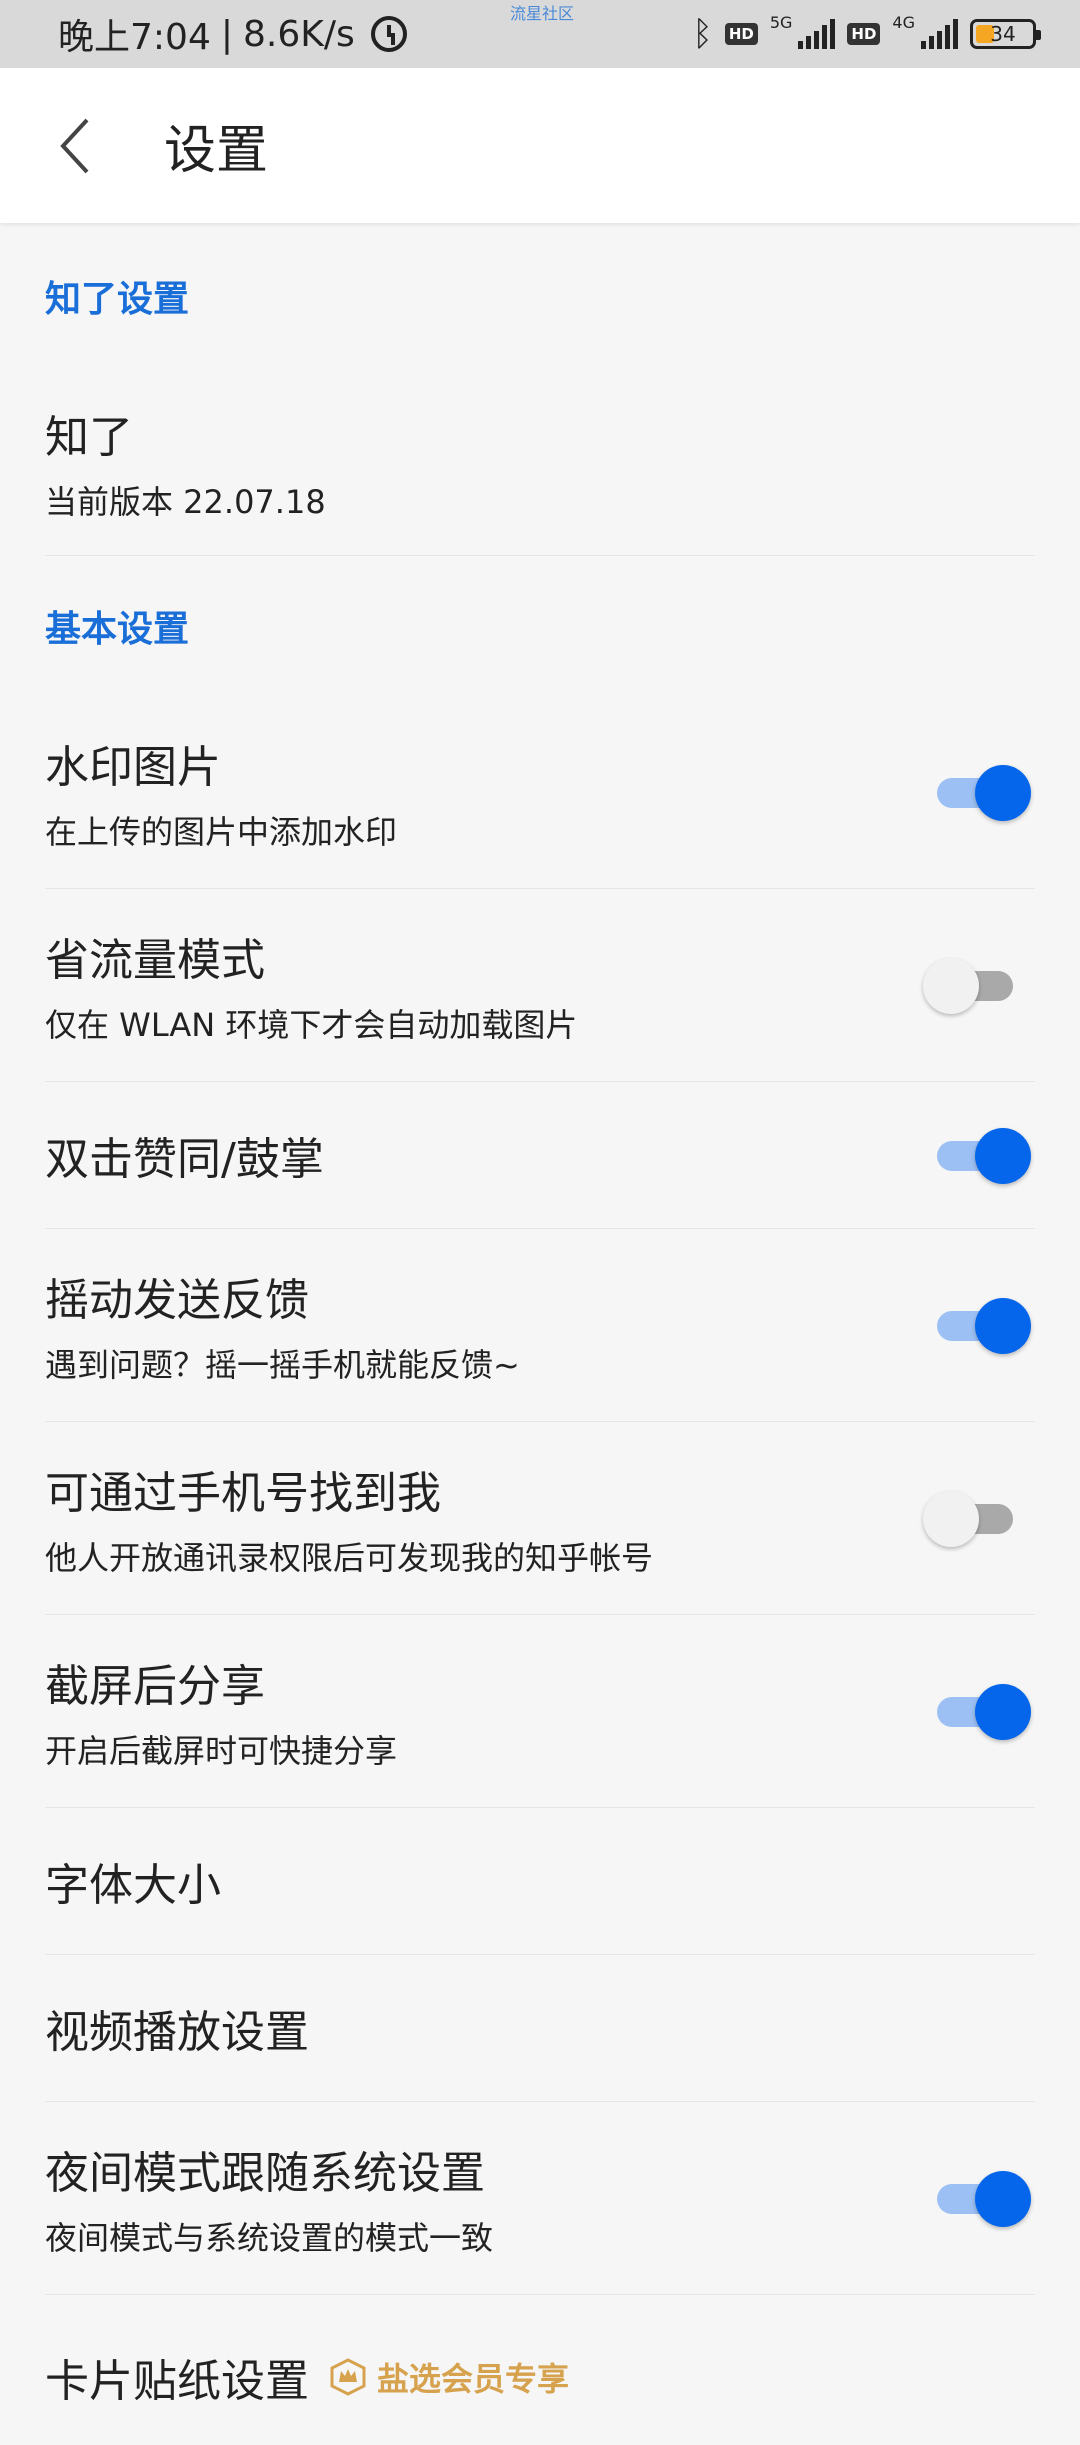 This screenshot has width=1080, height=2445. I want to click on item-title: 水印图片, so click(133, 767).